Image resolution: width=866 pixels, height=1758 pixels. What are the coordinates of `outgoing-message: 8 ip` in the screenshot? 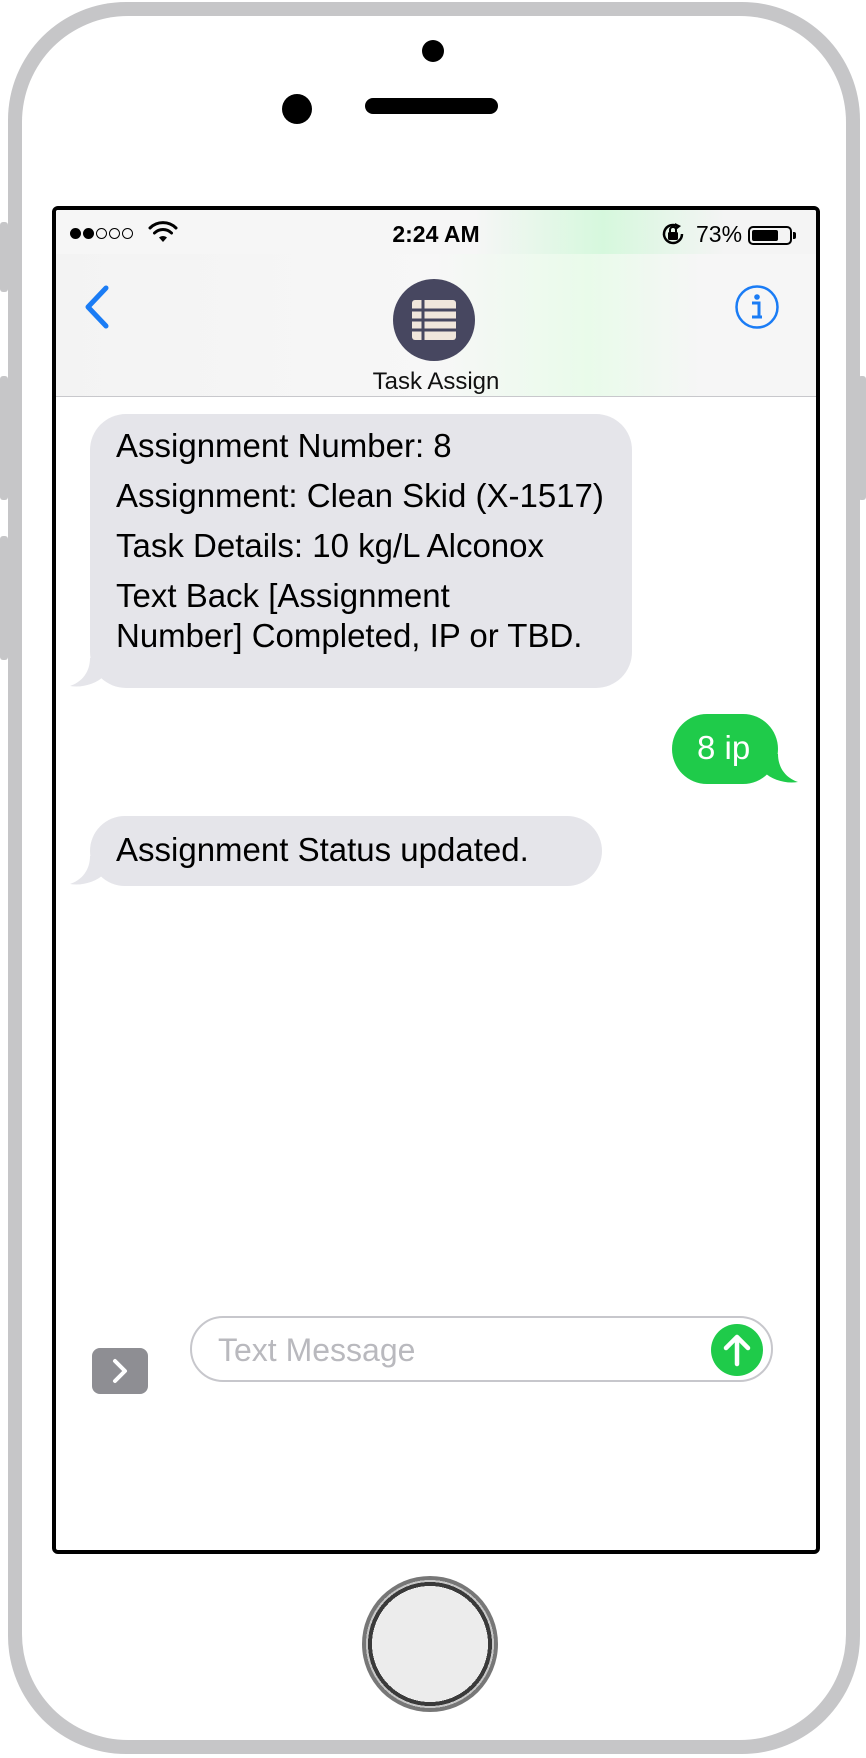 It's located at (735, 749).